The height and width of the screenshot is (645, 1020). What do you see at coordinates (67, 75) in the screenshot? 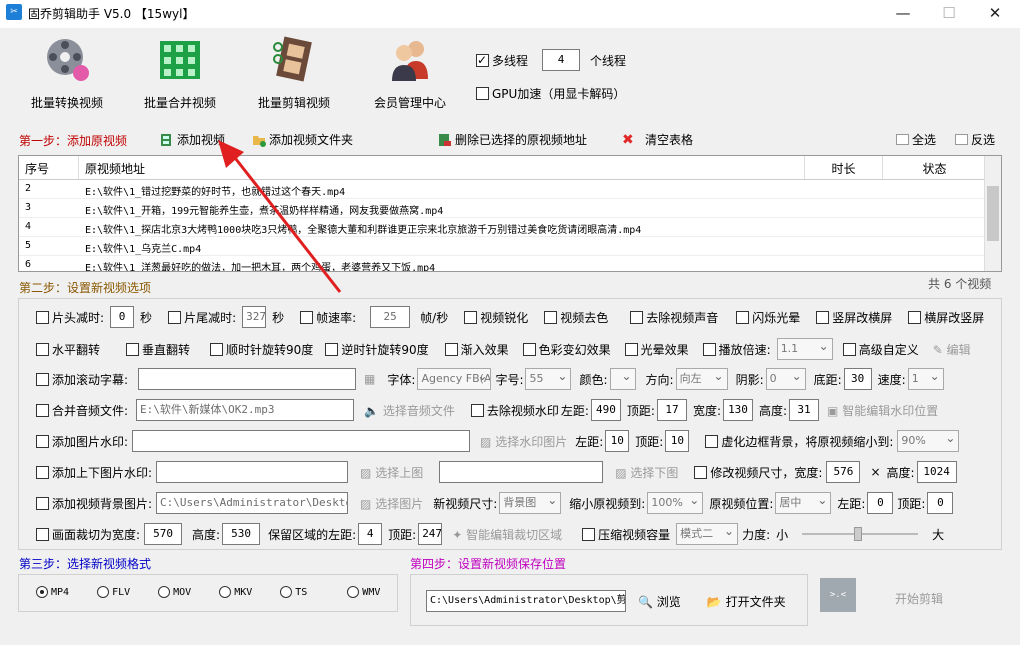
I see `batch-convert-button: 批量转换视频` at bounding box center [67, 75].